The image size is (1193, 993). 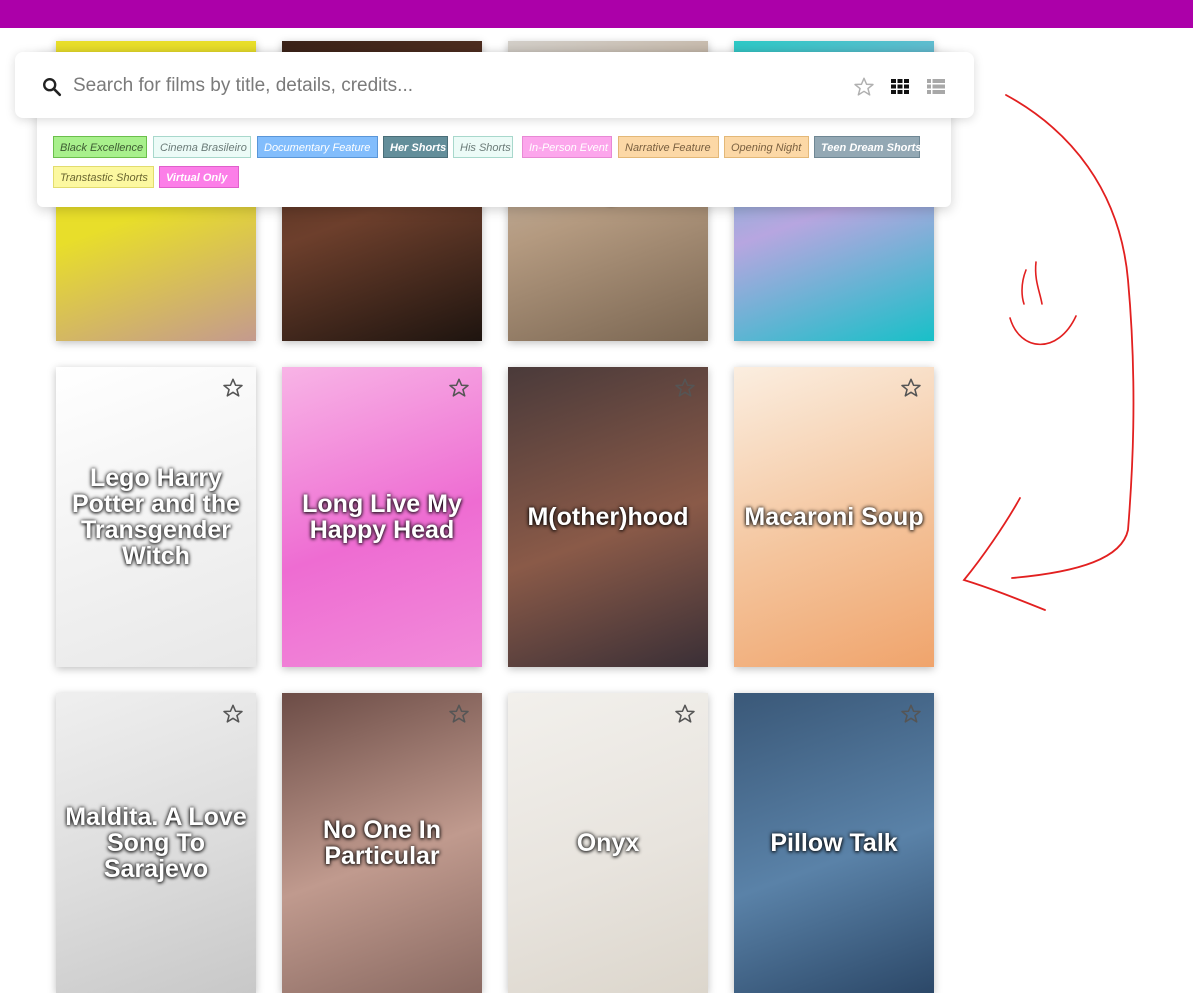 I want to click on tag-chip: Cinema Brasileiro, so click(x=202, y=147).